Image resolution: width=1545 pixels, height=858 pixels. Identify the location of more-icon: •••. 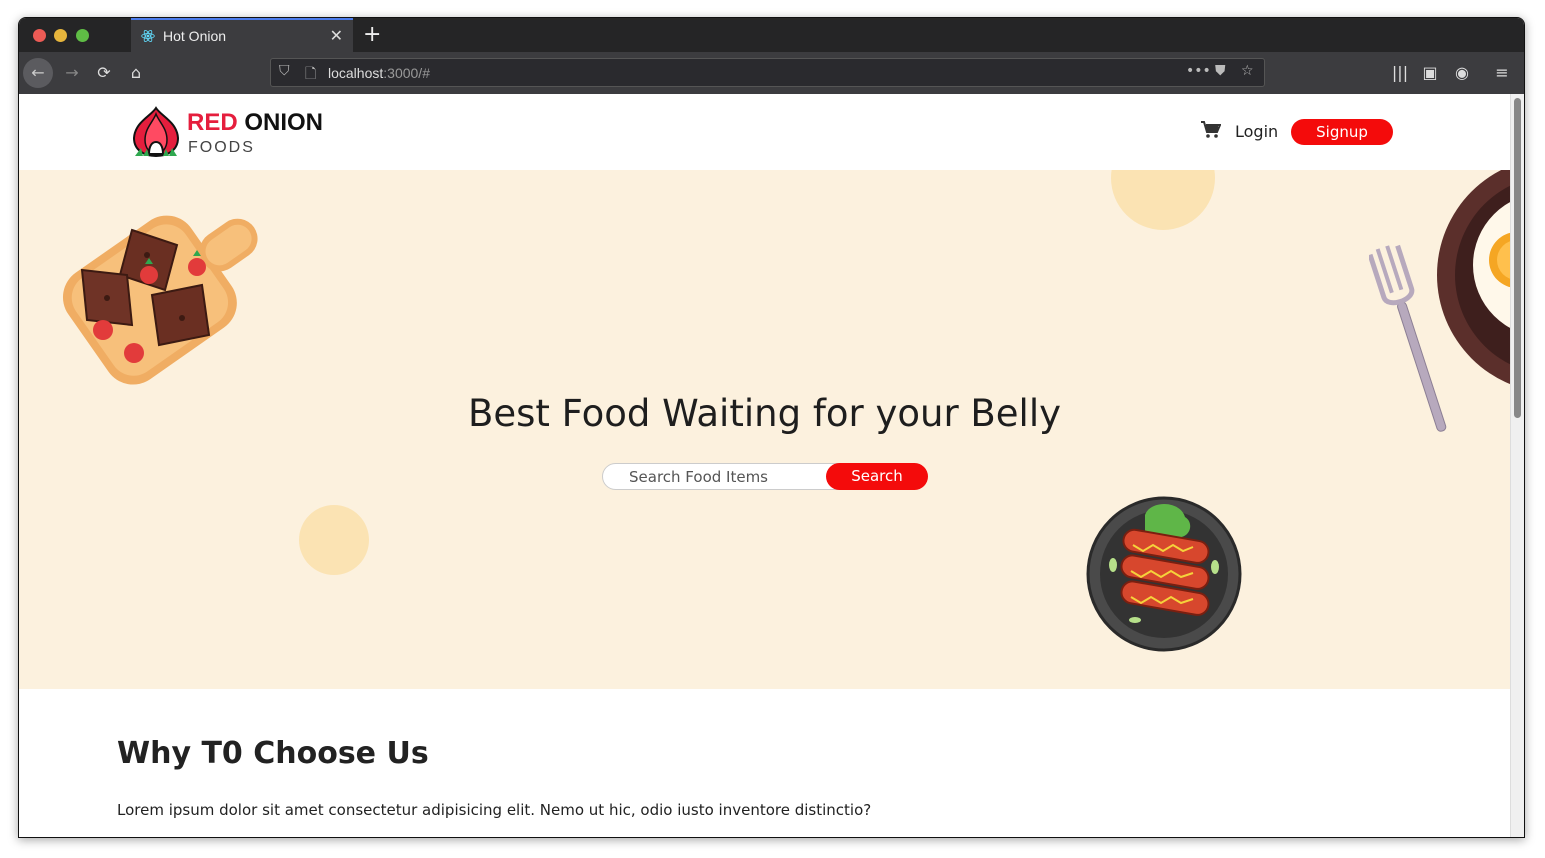
(1198, 71).